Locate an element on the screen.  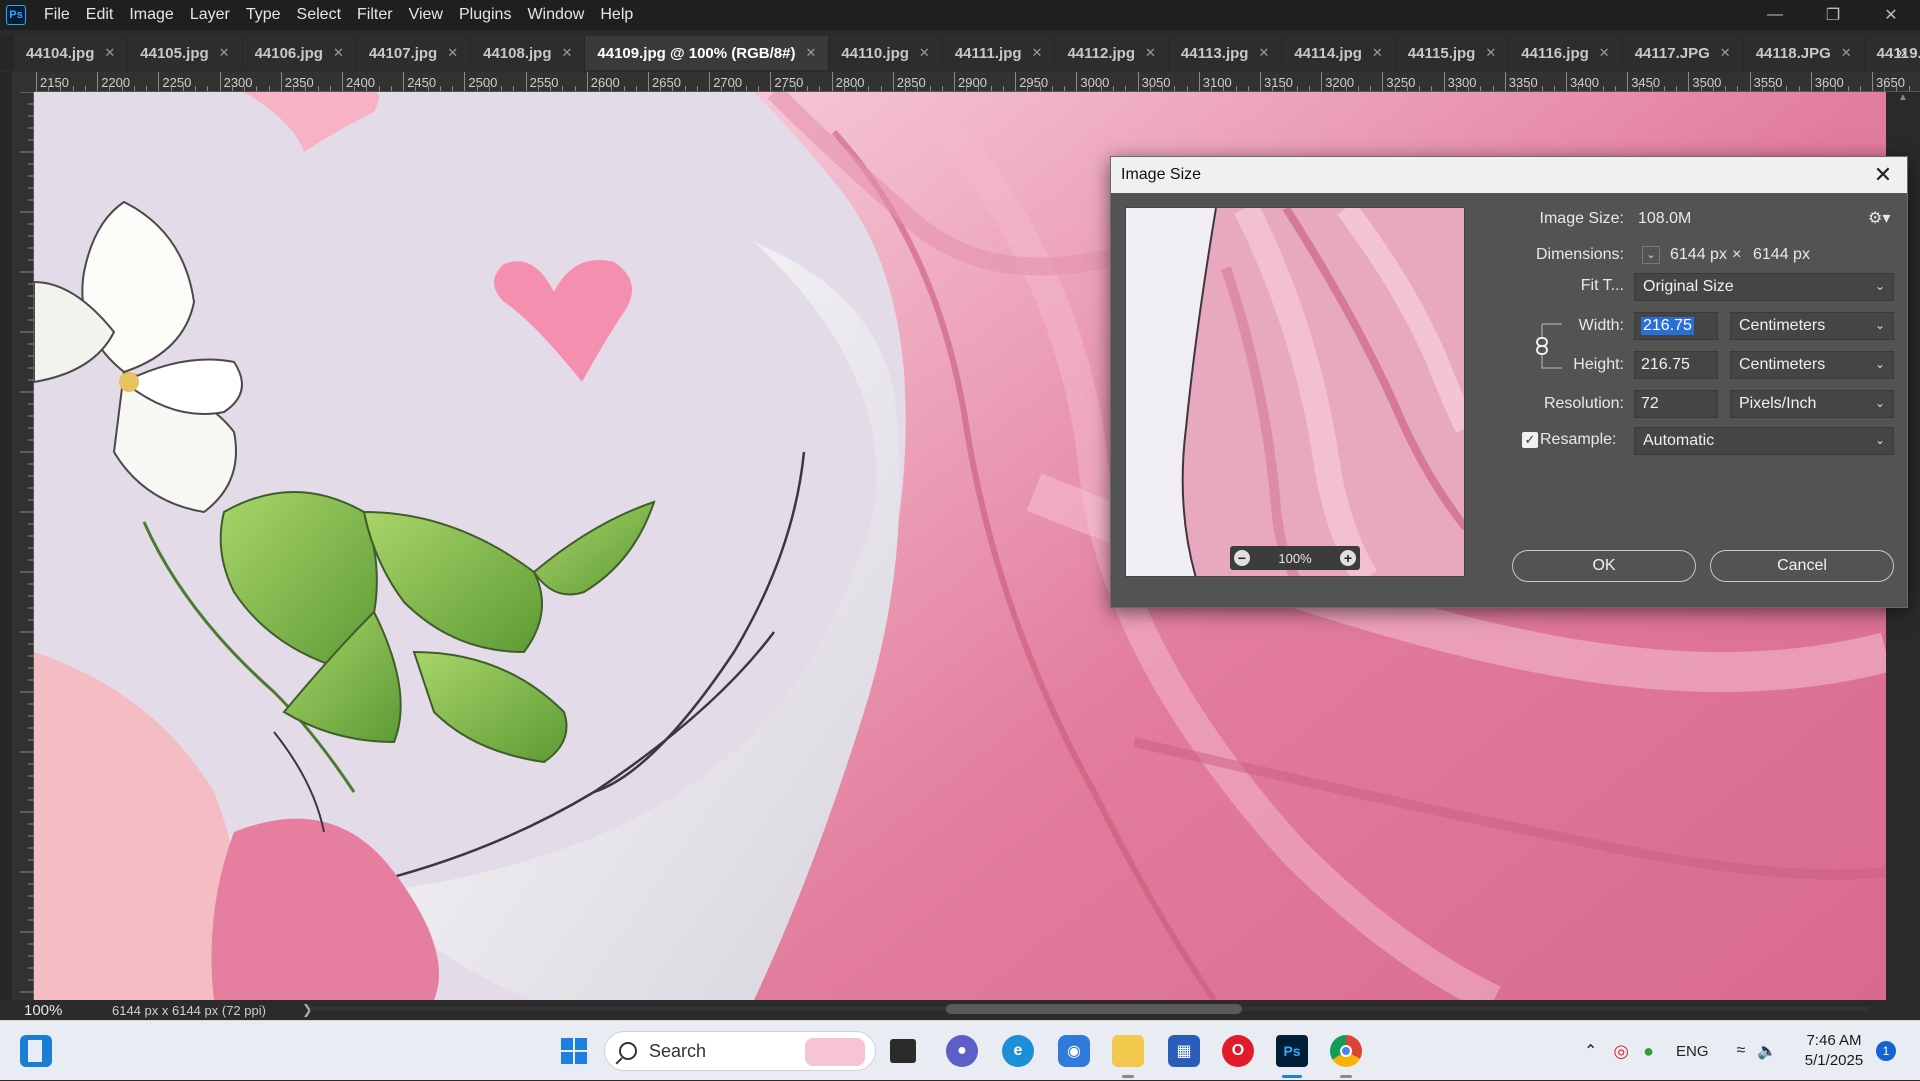
widgets-icon is located at coordinates (36, 1051).